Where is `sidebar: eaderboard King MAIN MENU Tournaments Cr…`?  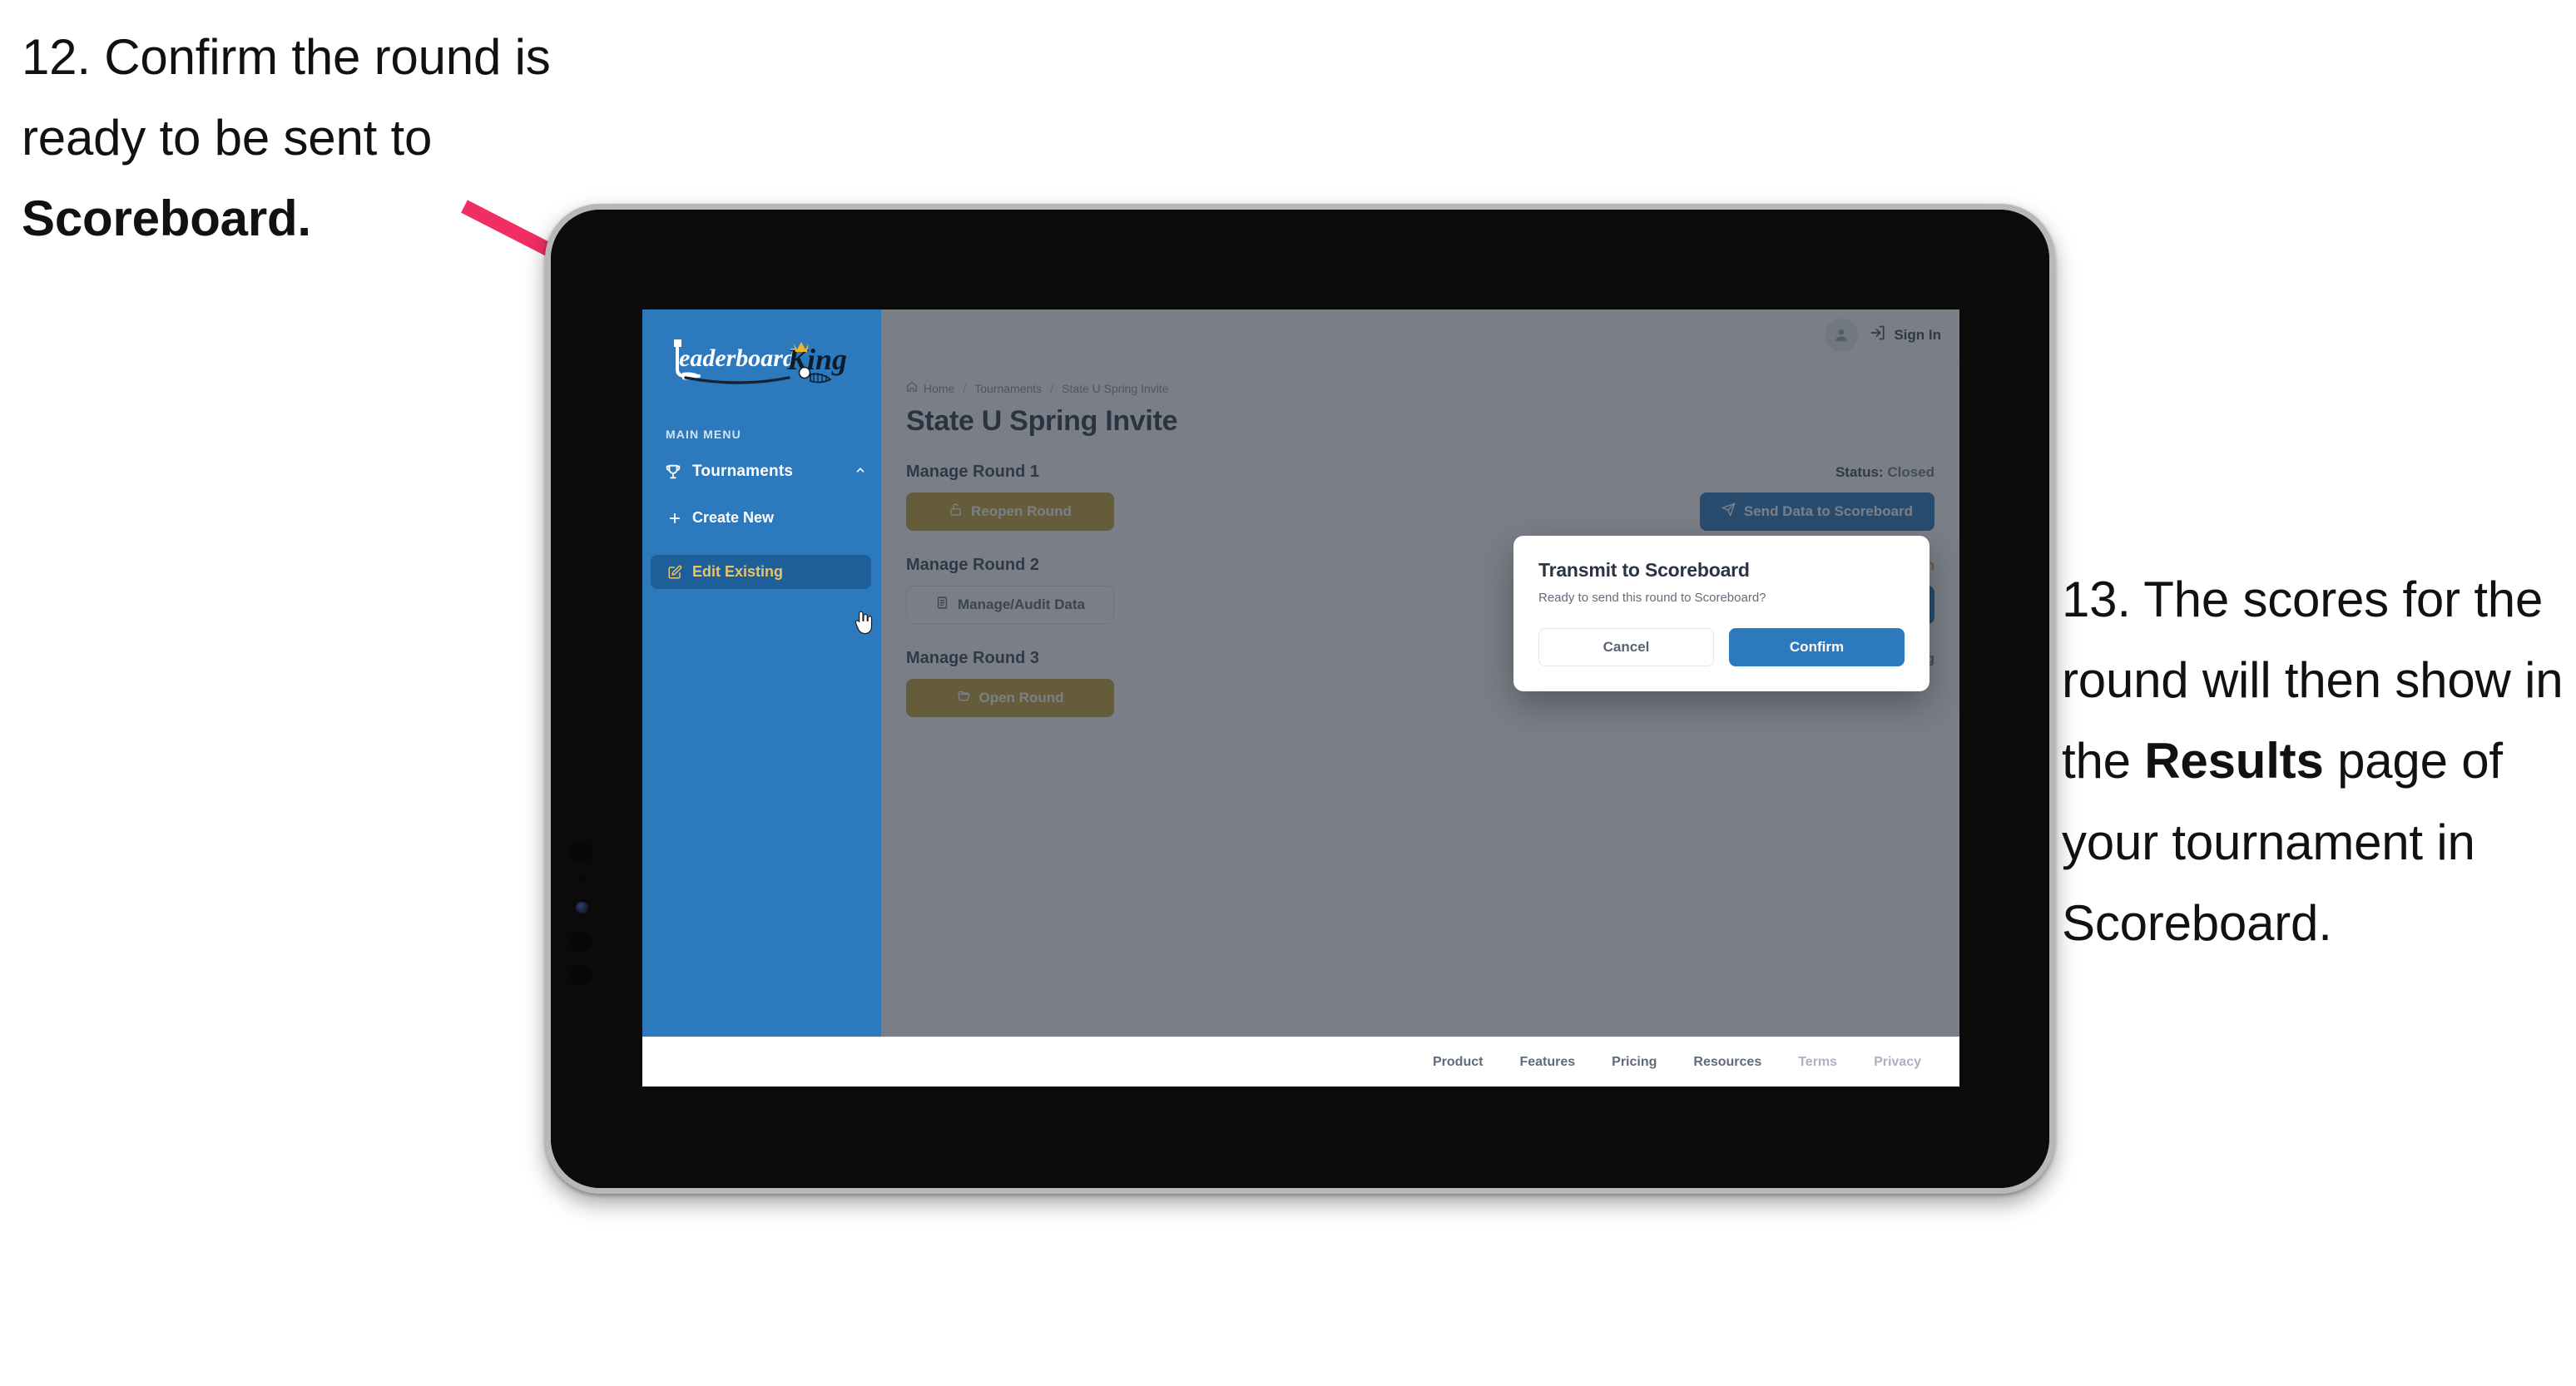 sidebar: eaderboard King MAIN MENU Tournaments Cr… is located at coordinates (762, 673).